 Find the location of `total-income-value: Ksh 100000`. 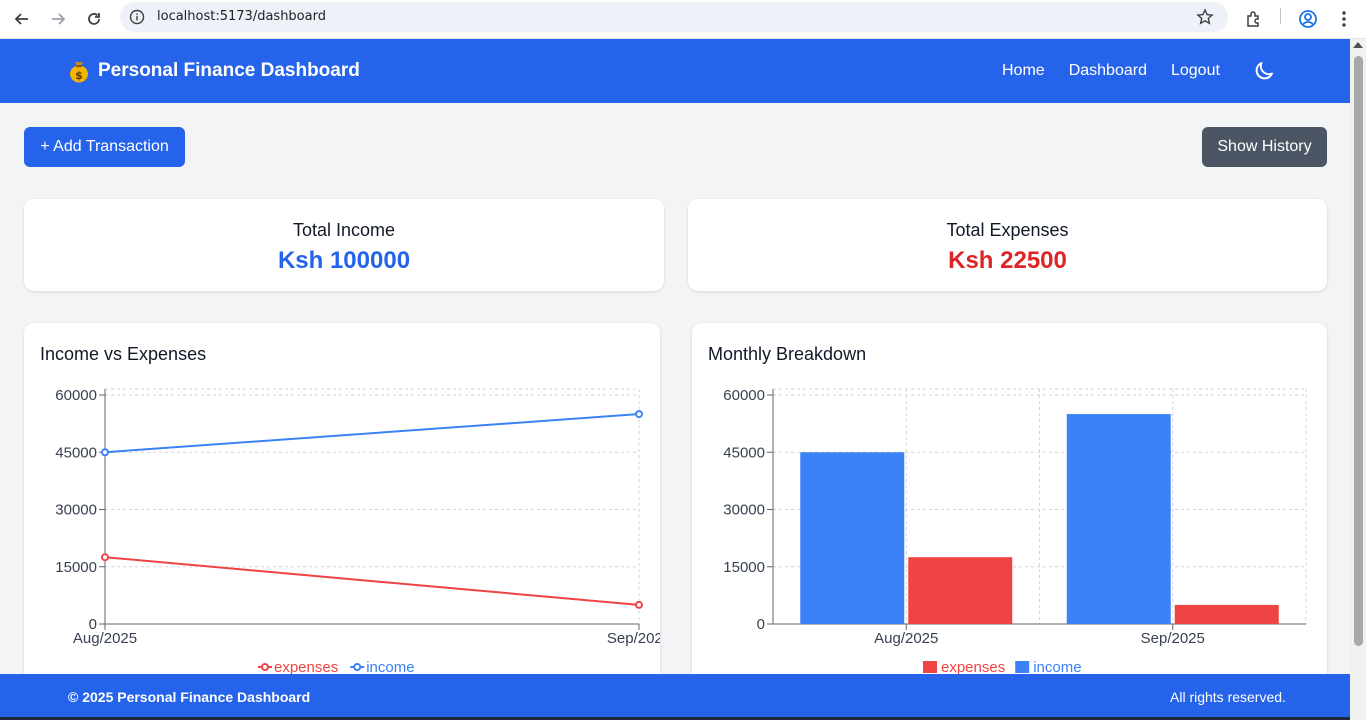

total-income-value: Ksh 100000 is located at coordinates (344, 260).